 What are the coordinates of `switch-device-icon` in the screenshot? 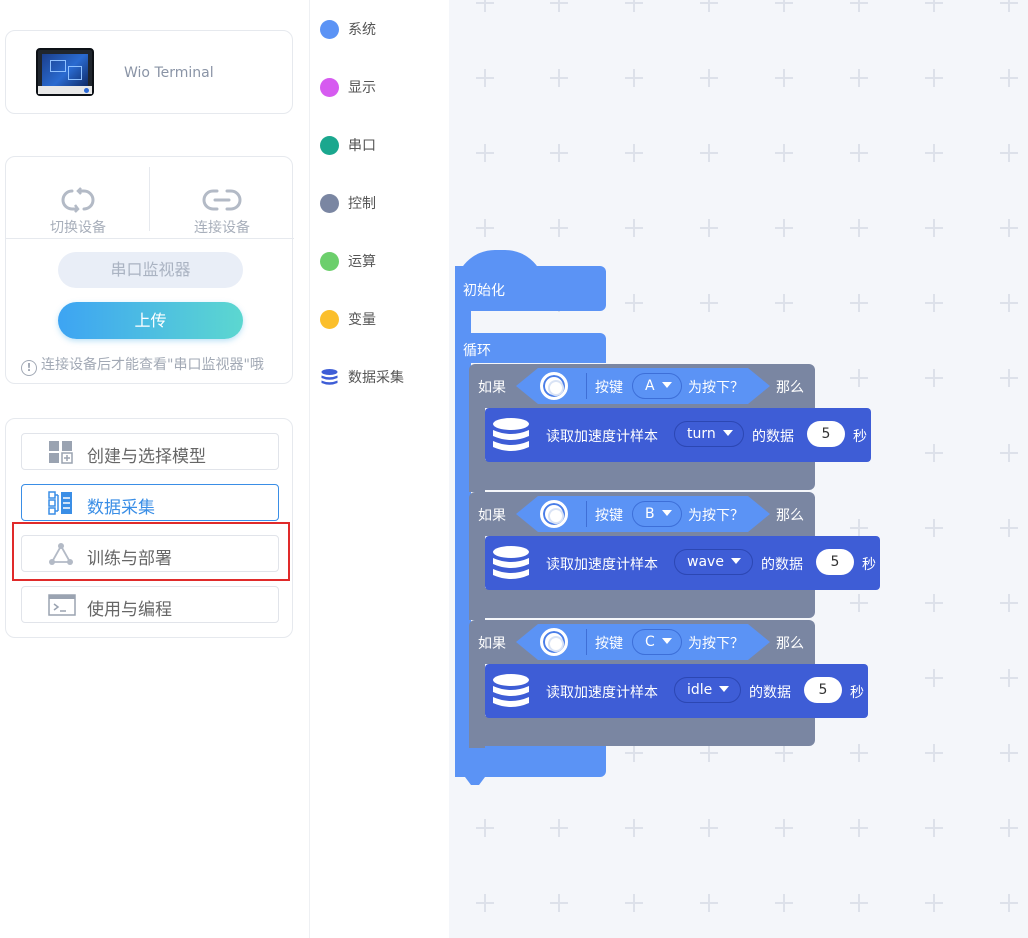 It's located at (78, 200).